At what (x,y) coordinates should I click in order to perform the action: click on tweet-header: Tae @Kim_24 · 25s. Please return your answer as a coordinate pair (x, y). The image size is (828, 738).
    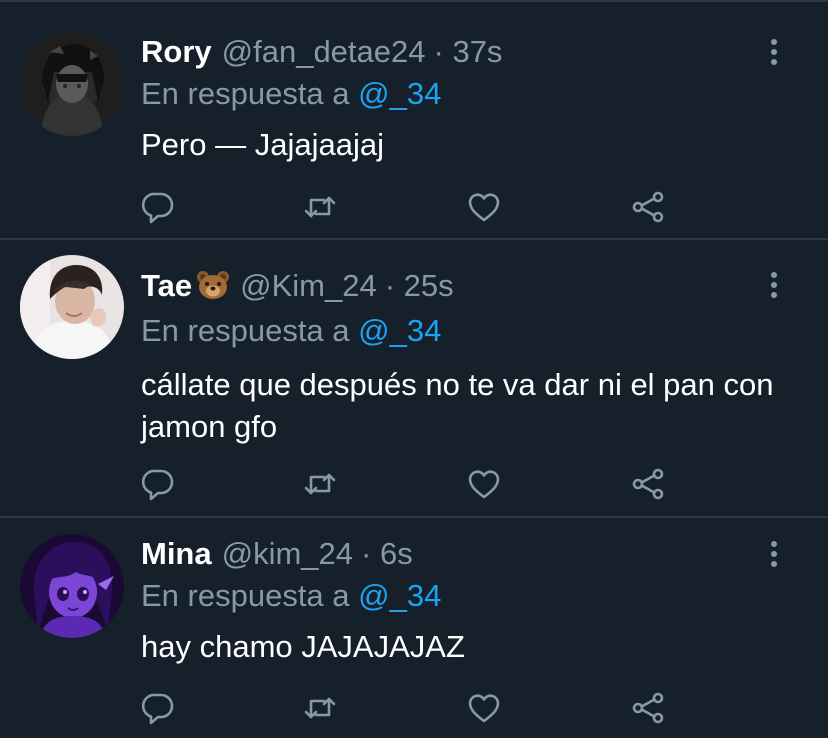
    Looking at the image, I should click on (297, 286).